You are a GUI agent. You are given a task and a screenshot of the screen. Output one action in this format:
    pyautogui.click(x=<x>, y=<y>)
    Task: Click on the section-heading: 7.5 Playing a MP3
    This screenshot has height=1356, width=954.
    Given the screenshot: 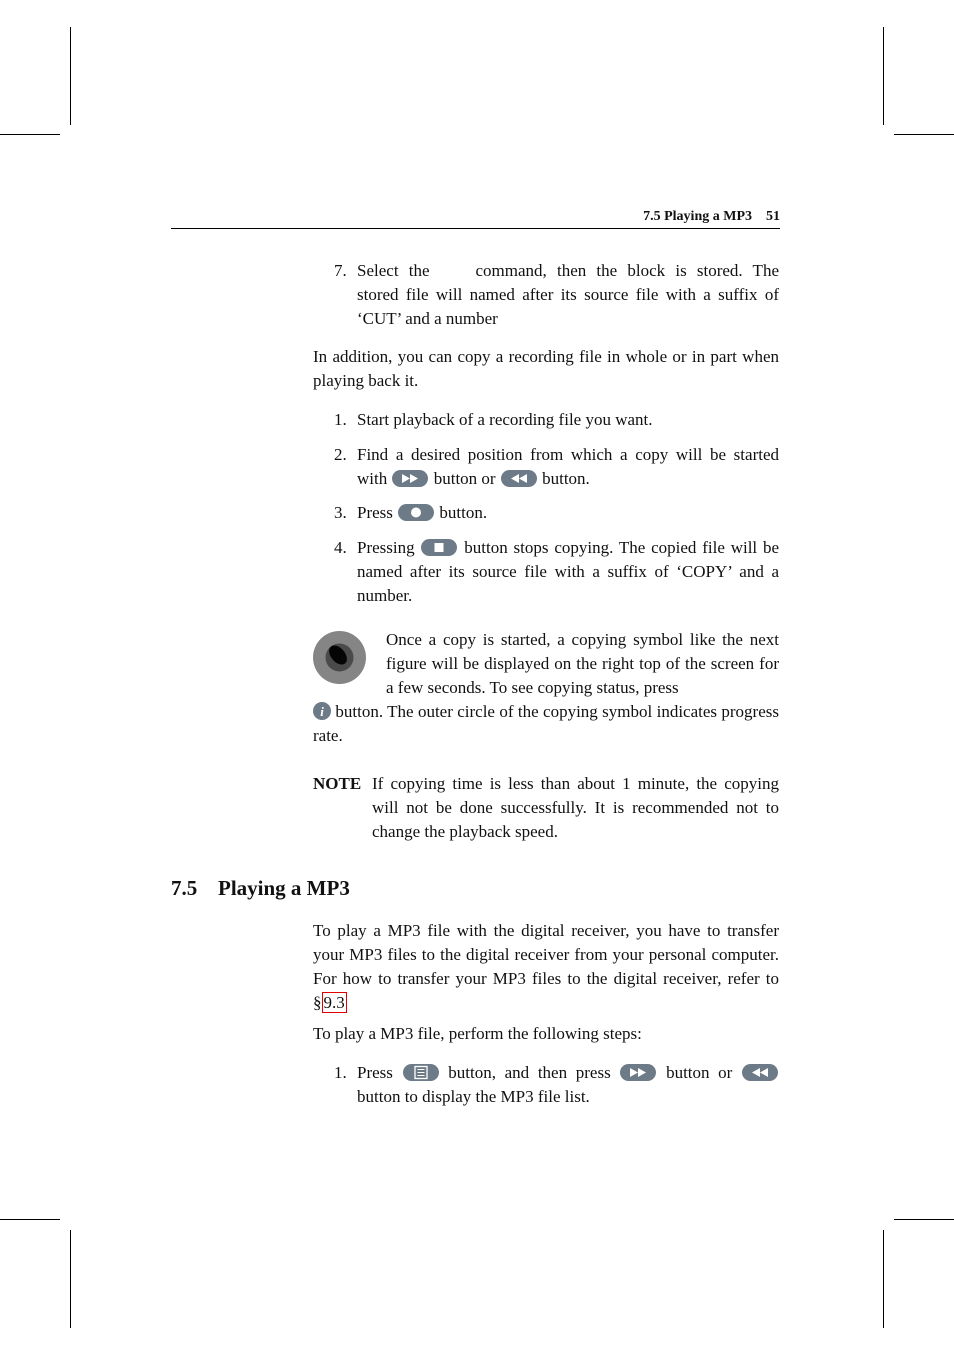 What is the action you would take?
    pyautogui.click(x=260, y=888)
    